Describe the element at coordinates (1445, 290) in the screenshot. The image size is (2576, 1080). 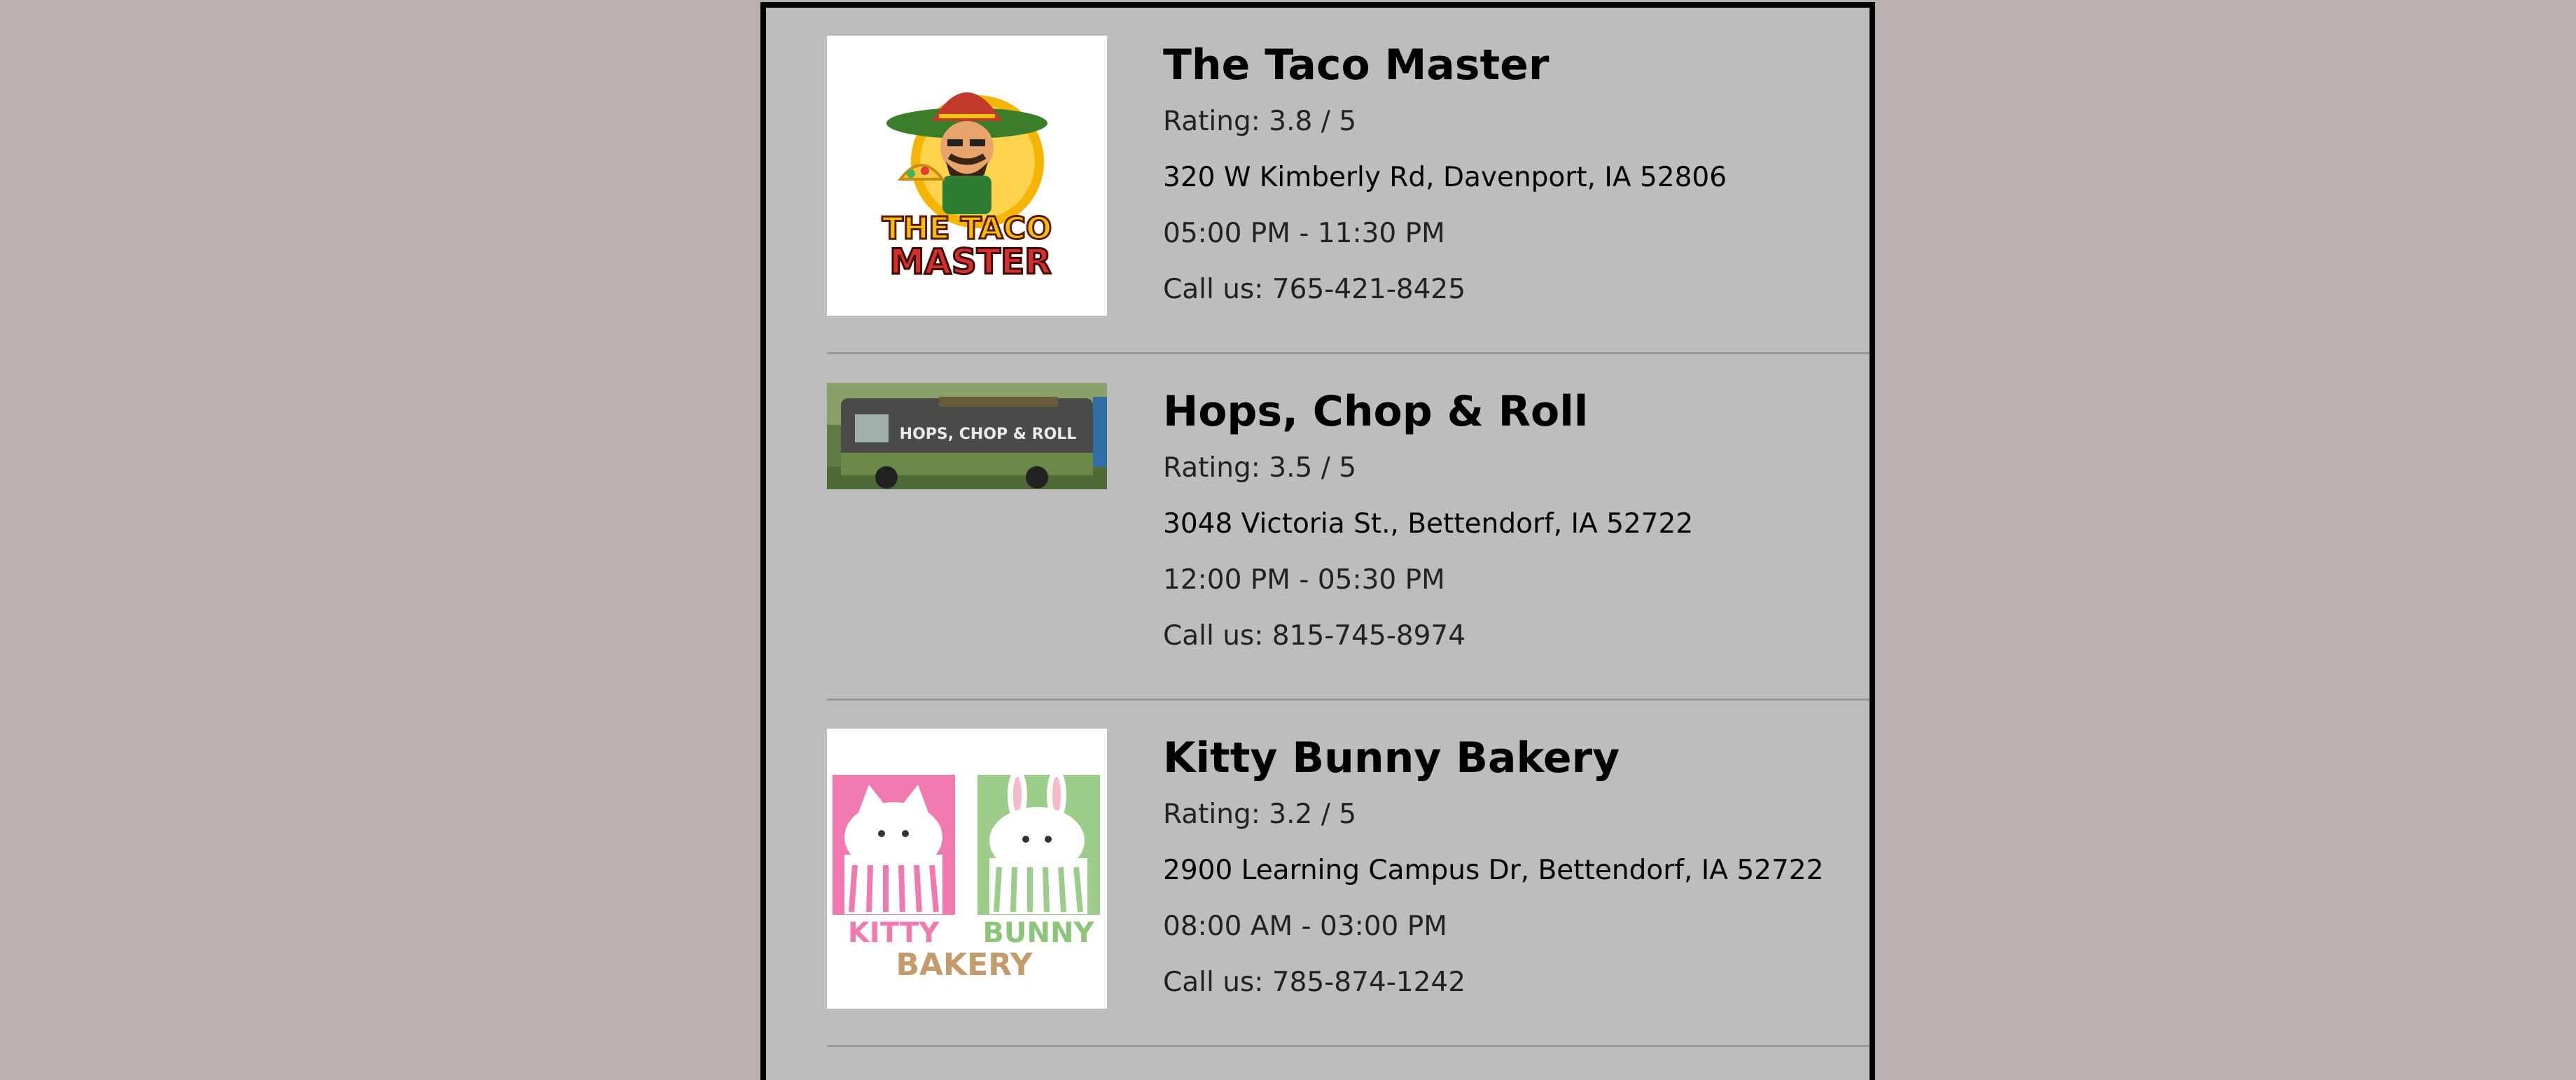
I see `food-truck-phone: Call us: 765-421-8425` at that location.